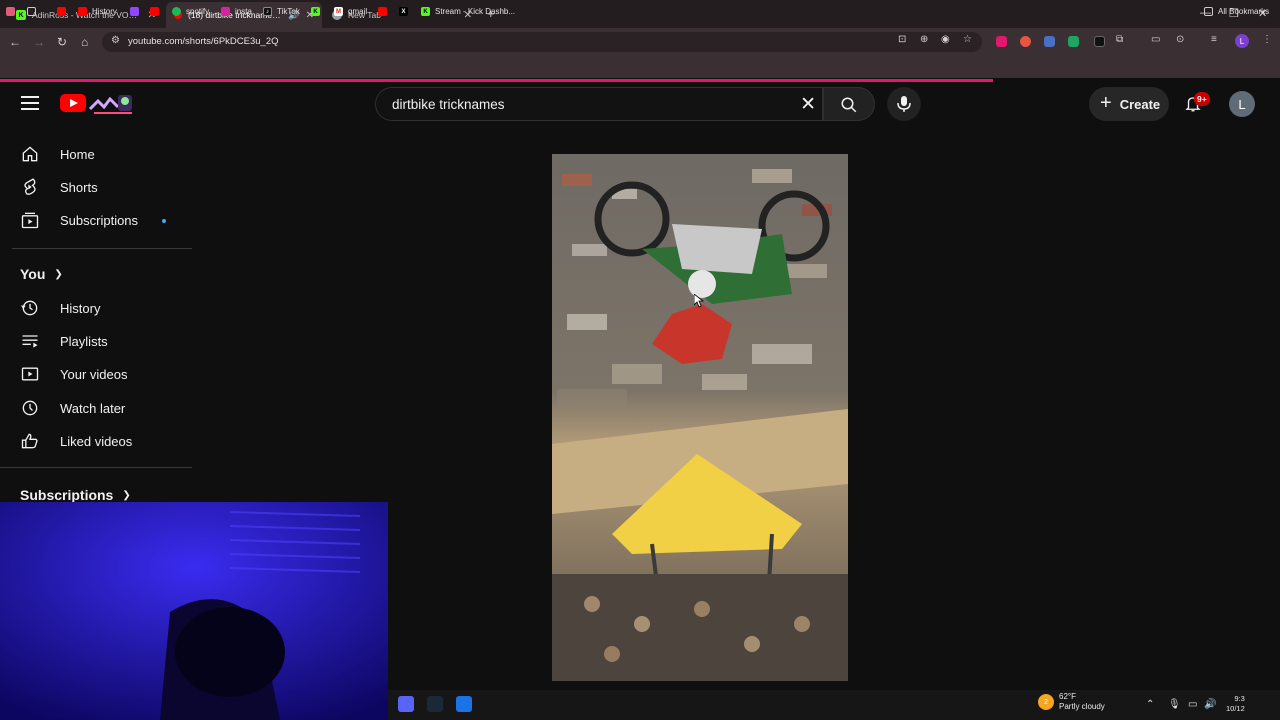  Describe the element at coordinates (15, 42) in the screenshot. I see `back-icon: ←` at that location.